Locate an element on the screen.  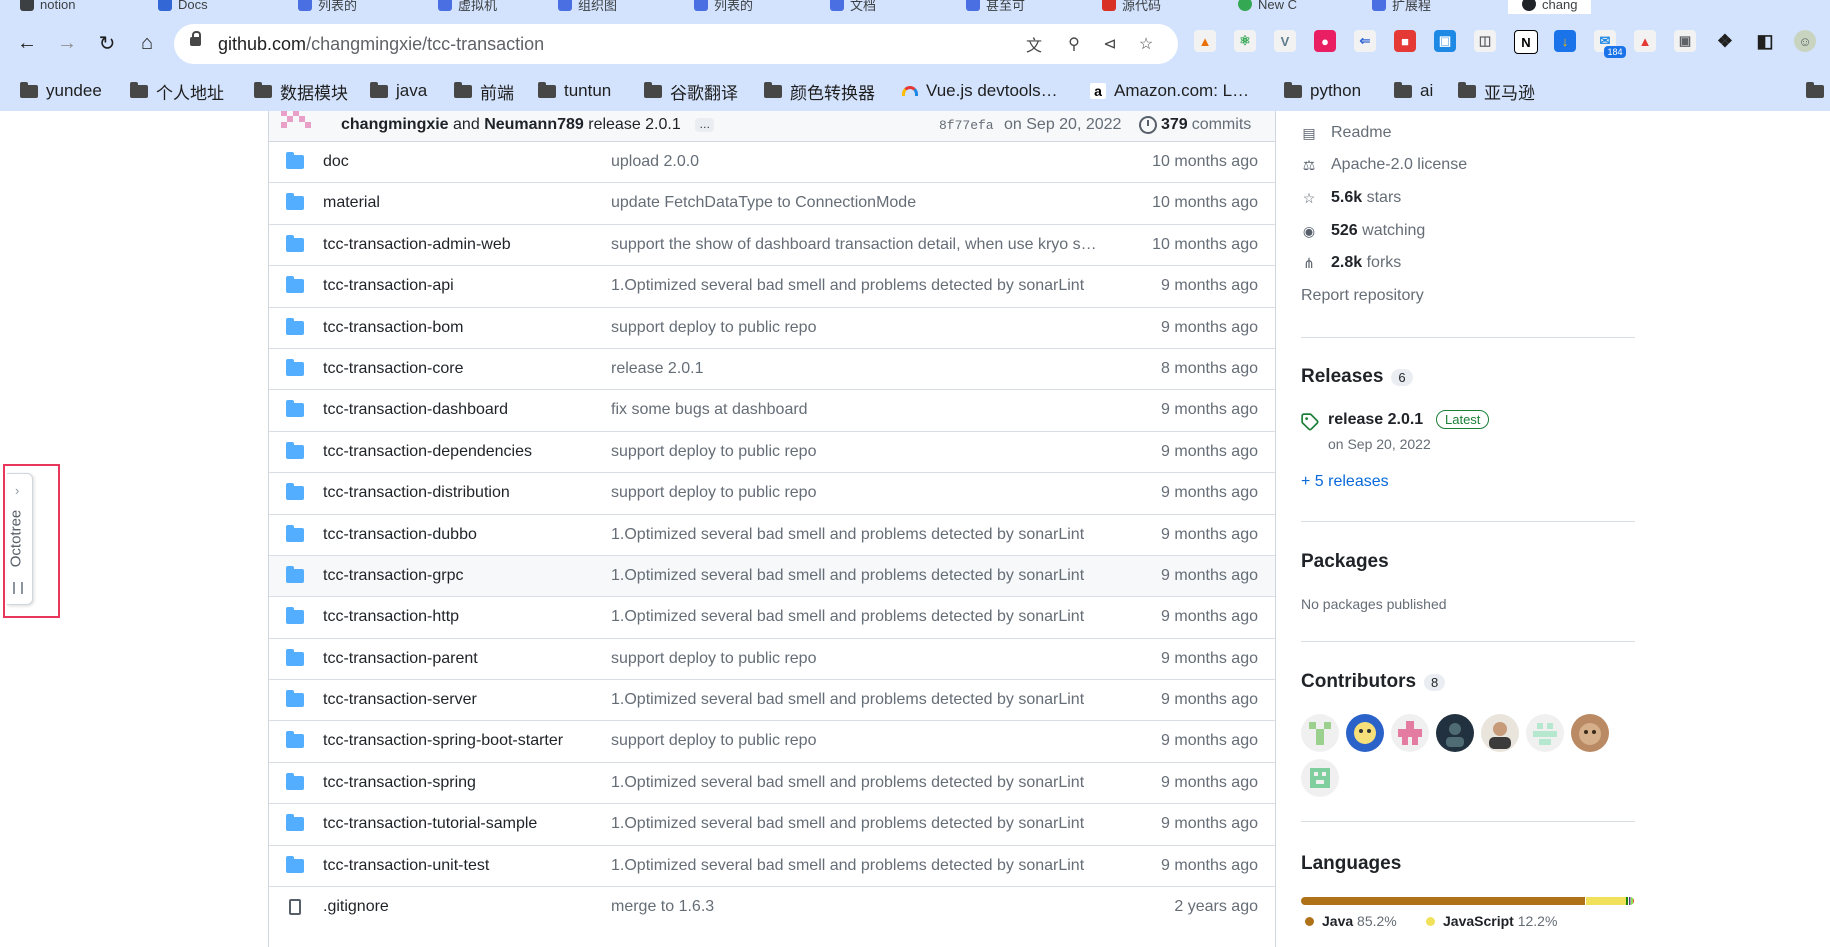
commit-message-link: release 2.0.1 is located at coordinates (657, 369).